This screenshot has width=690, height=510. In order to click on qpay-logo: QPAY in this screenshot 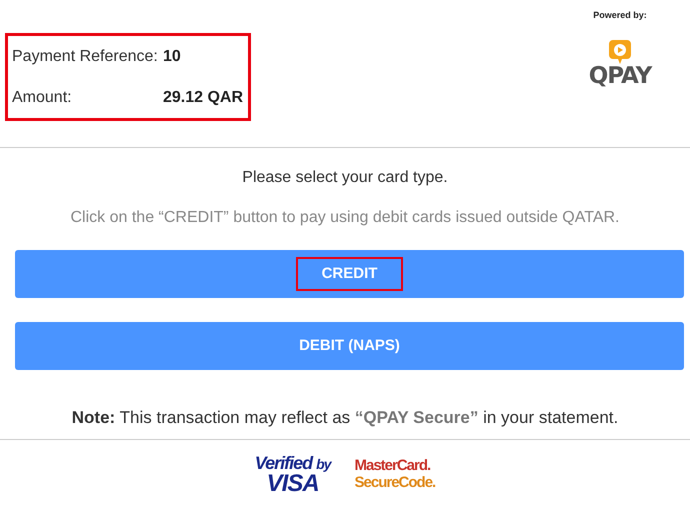, I will do `click(620, 63)`.